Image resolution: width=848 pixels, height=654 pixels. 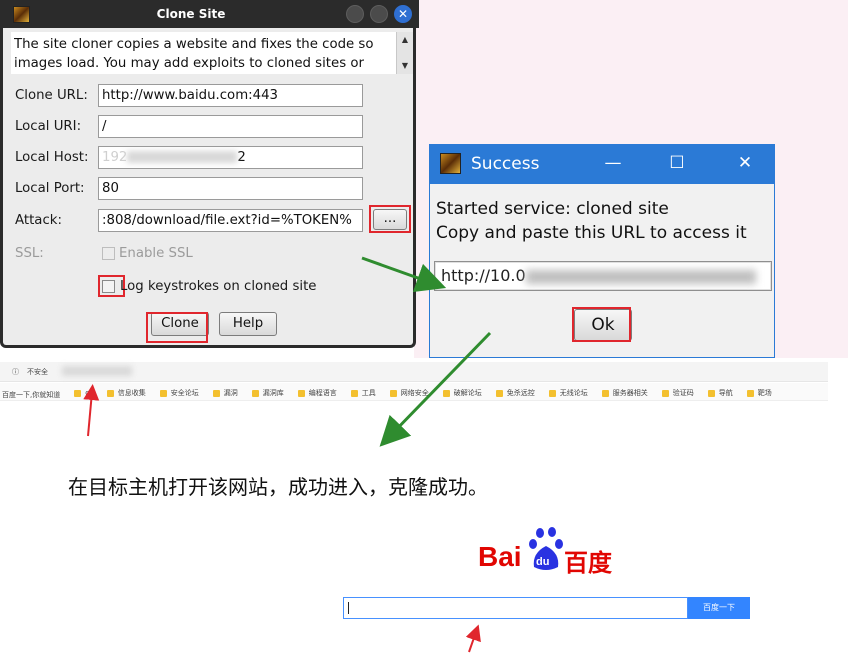 What do you see at coordinates (404, 274) in the screenshot?
I see `green-arrow-to-success` at bounding box center [404, 274].